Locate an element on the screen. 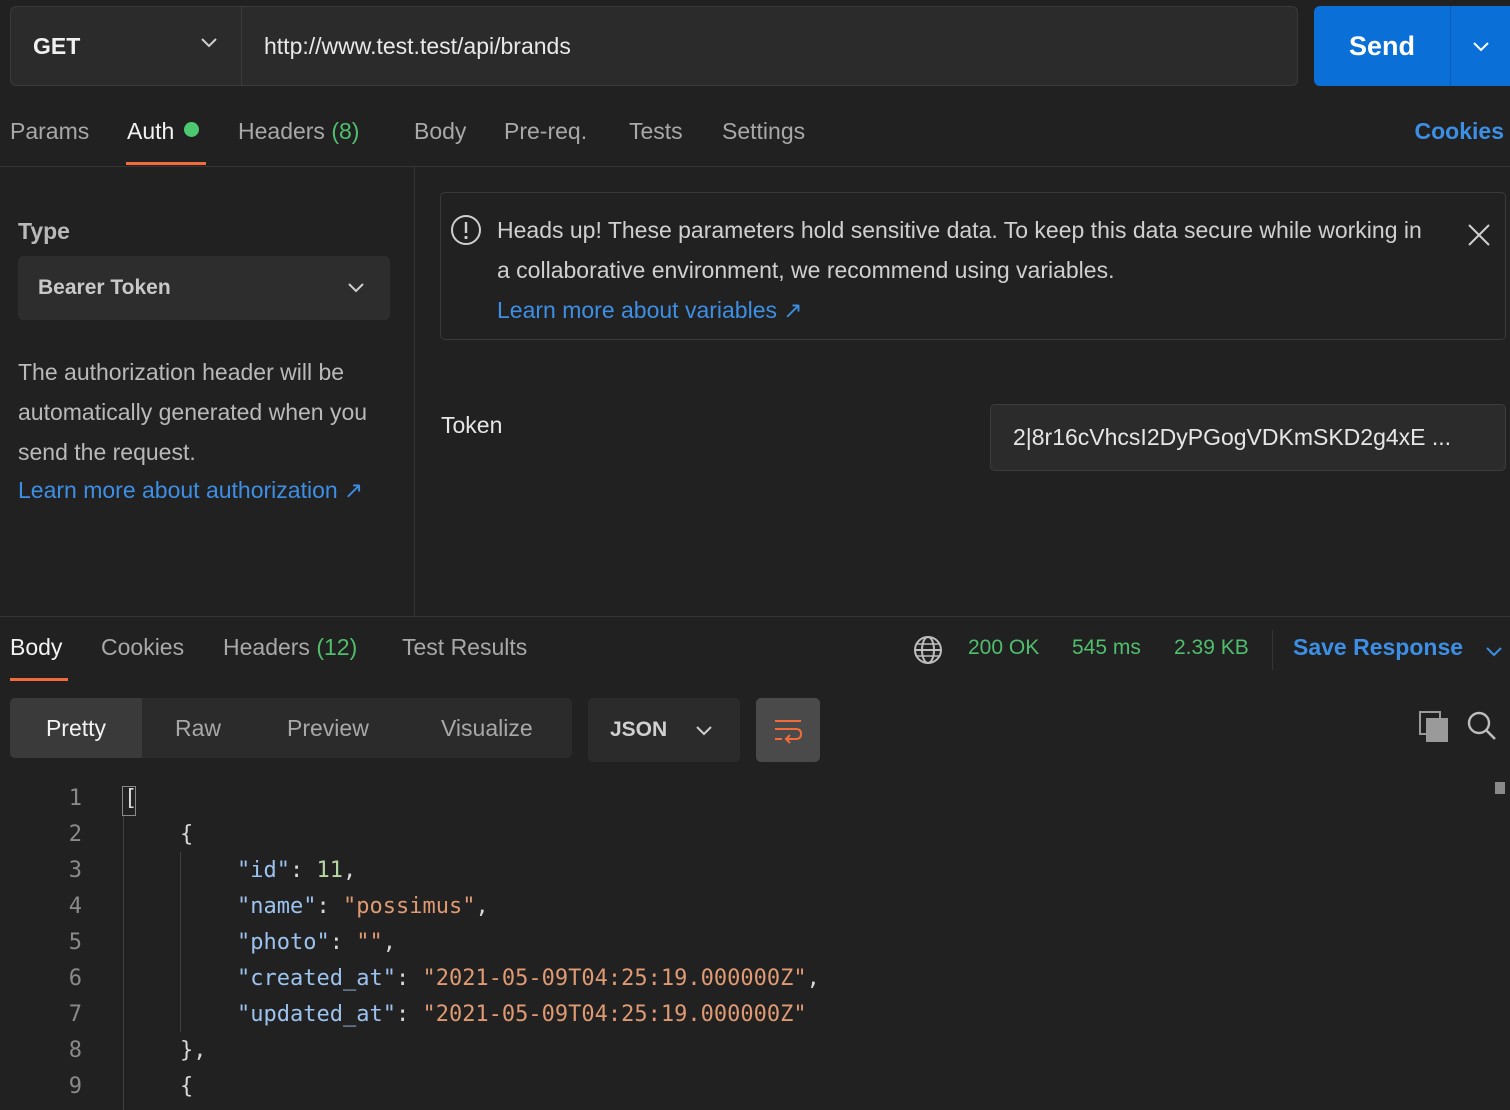 This screenshot has width=1510, height=1110. tab-prereq: Pre-req. is located at coordinates (545, 131).